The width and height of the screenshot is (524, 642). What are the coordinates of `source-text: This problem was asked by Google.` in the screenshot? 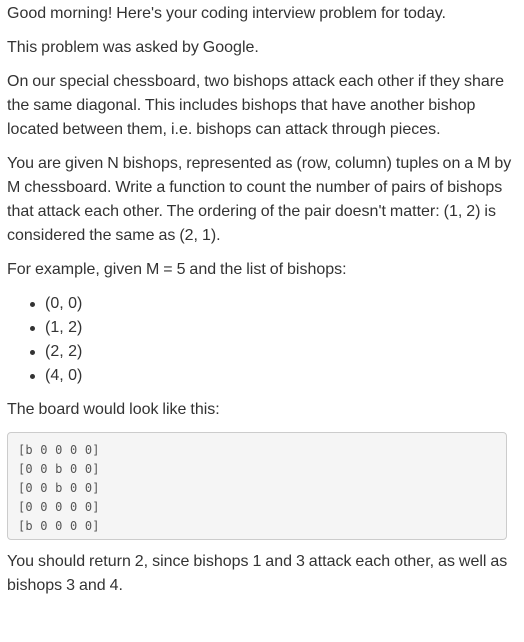 It's located at (133, 47).